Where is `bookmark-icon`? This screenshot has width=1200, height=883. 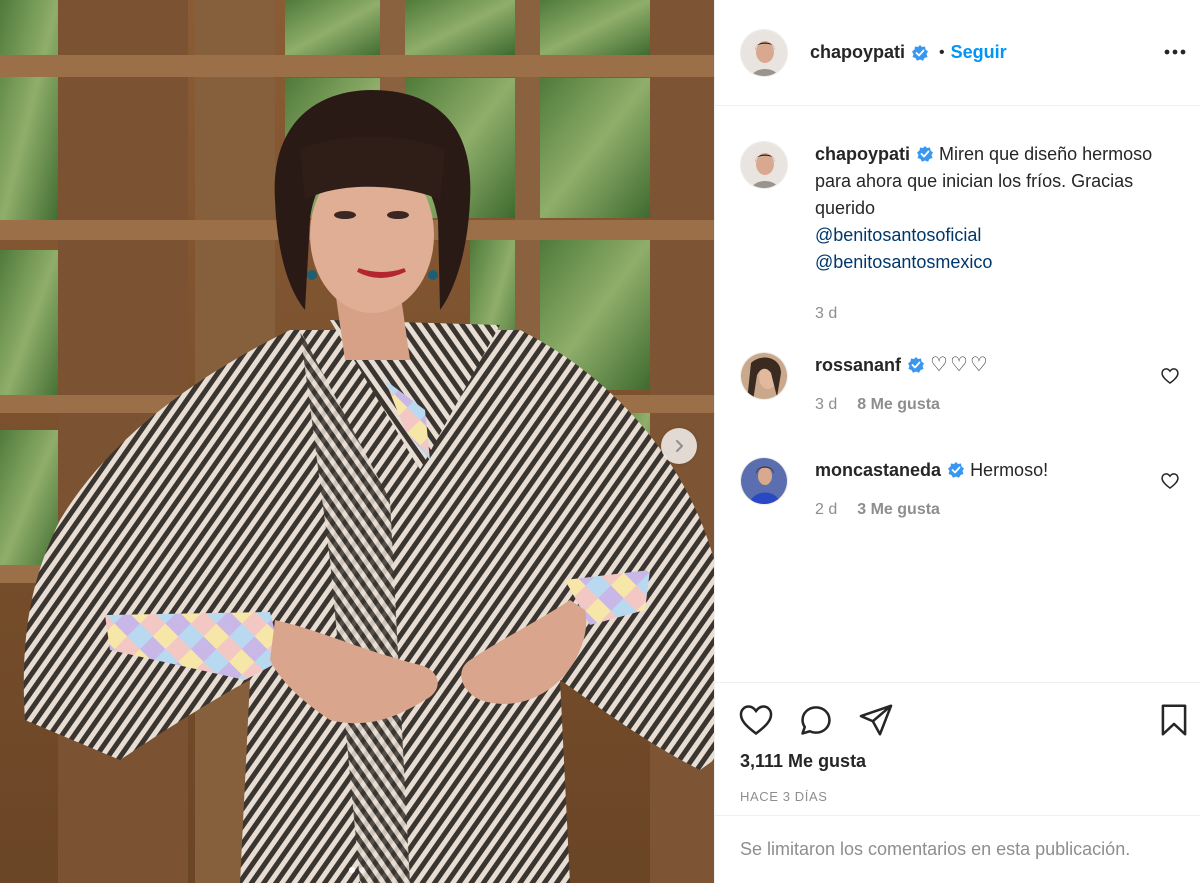 bookmark-icon is located at coordinates (1174, 720).